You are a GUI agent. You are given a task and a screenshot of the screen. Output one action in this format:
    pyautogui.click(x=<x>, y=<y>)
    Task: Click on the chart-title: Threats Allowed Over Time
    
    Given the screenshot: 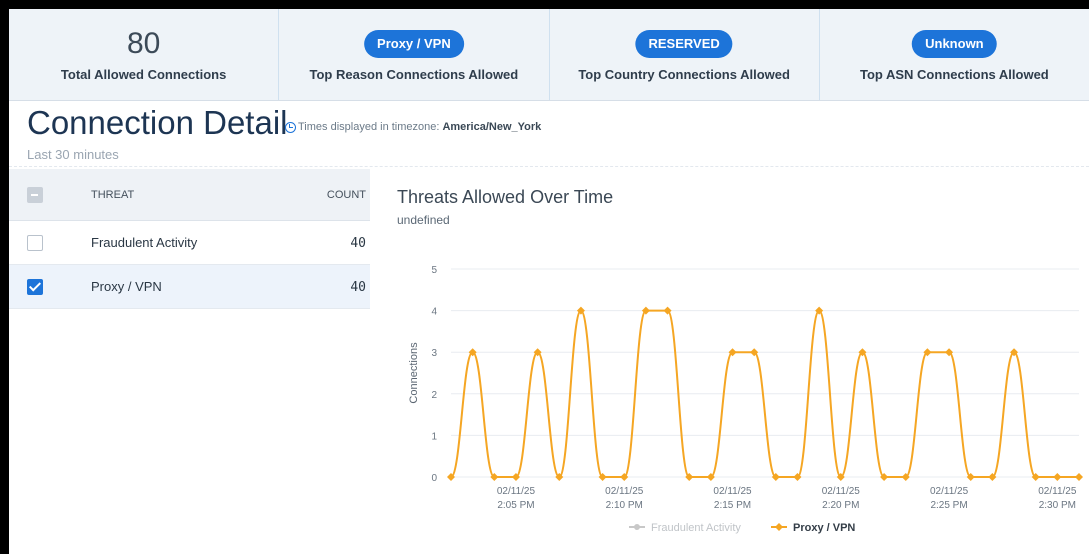 What is the action you would take?
    pyautogui.click(x=505, y=197)
    